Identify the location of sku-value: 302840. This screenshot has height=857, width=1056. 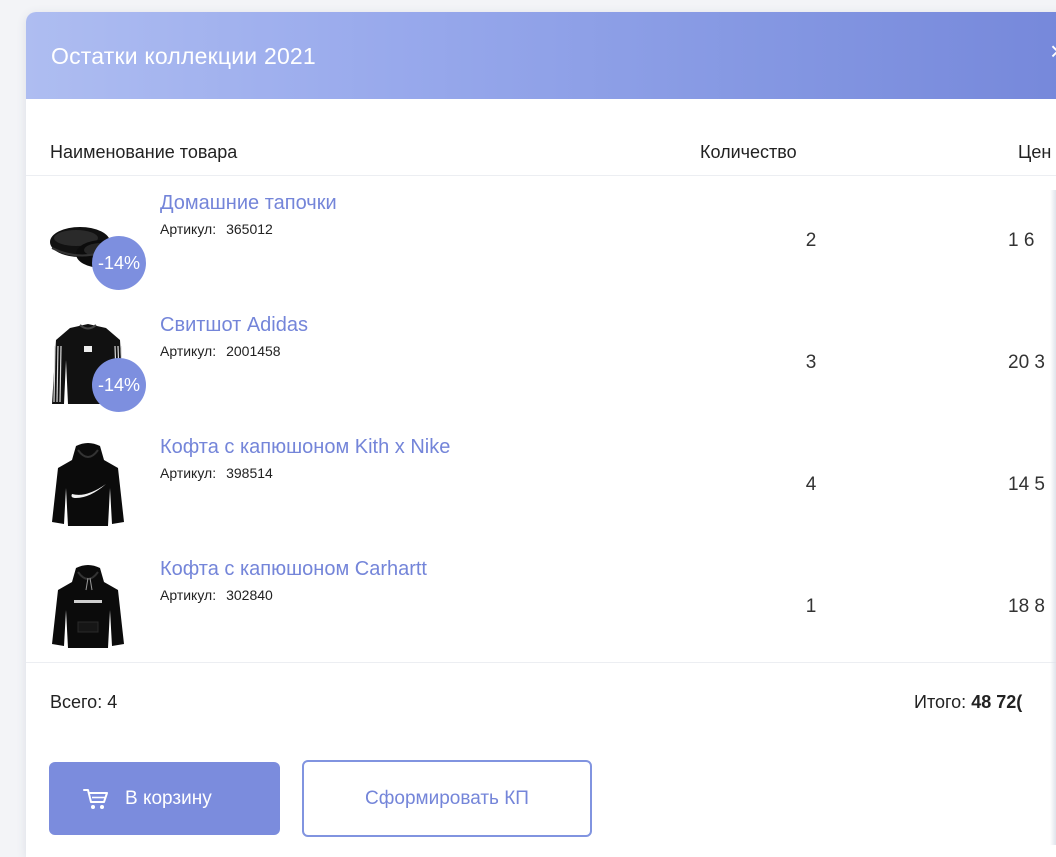
(249, 595).